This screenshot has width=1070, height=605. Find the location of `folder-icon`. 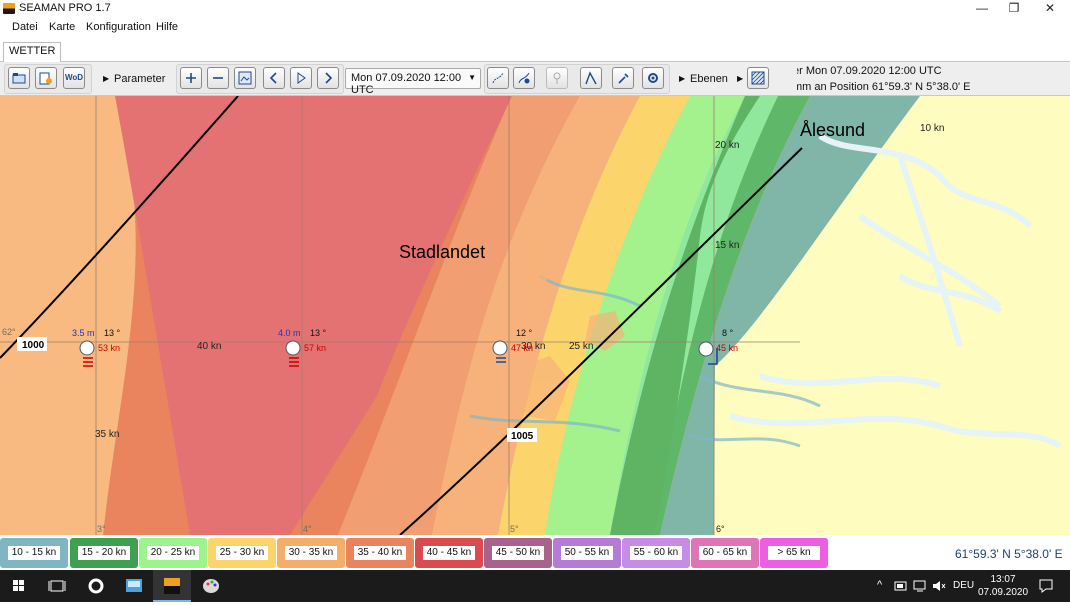

folder-icon is located at coordinates (19, 78).